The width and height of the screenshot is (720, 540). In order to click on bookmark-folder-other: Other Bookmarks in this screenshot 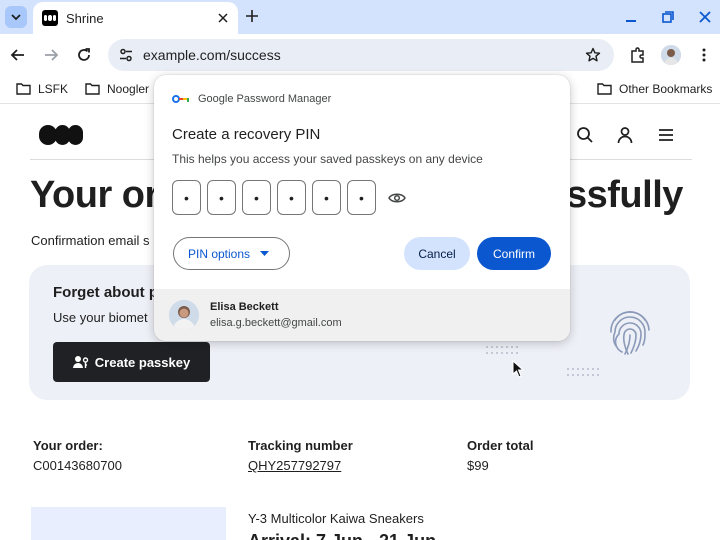, I will do `click(654, 89)`.